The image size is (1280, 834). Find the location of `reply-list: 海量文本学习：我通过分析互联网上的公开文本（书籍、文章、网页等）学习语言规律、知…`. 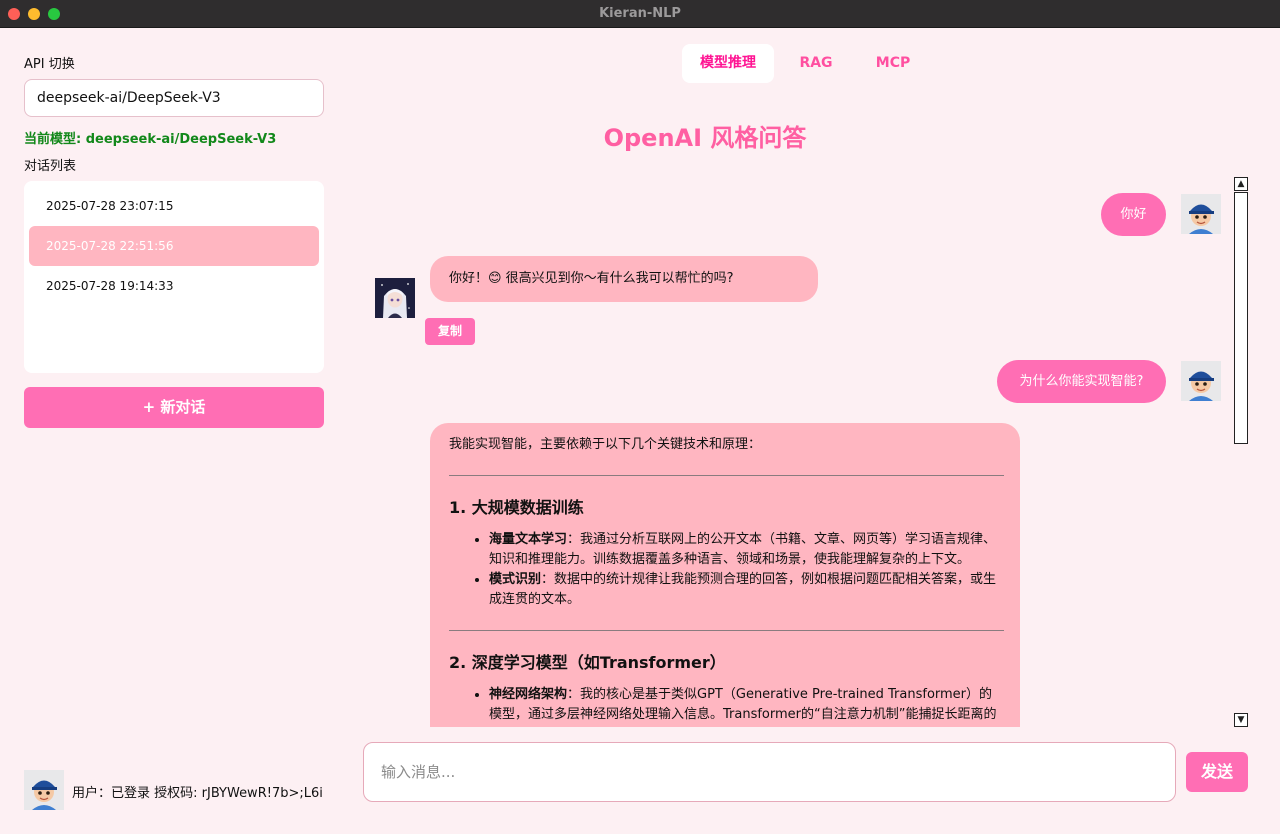

reply-list: 海量文本学习：我通过分析互联网上的公开文本（书籍、文章、网页等）学习语言规律、知… is located at coordinates (746, 570).